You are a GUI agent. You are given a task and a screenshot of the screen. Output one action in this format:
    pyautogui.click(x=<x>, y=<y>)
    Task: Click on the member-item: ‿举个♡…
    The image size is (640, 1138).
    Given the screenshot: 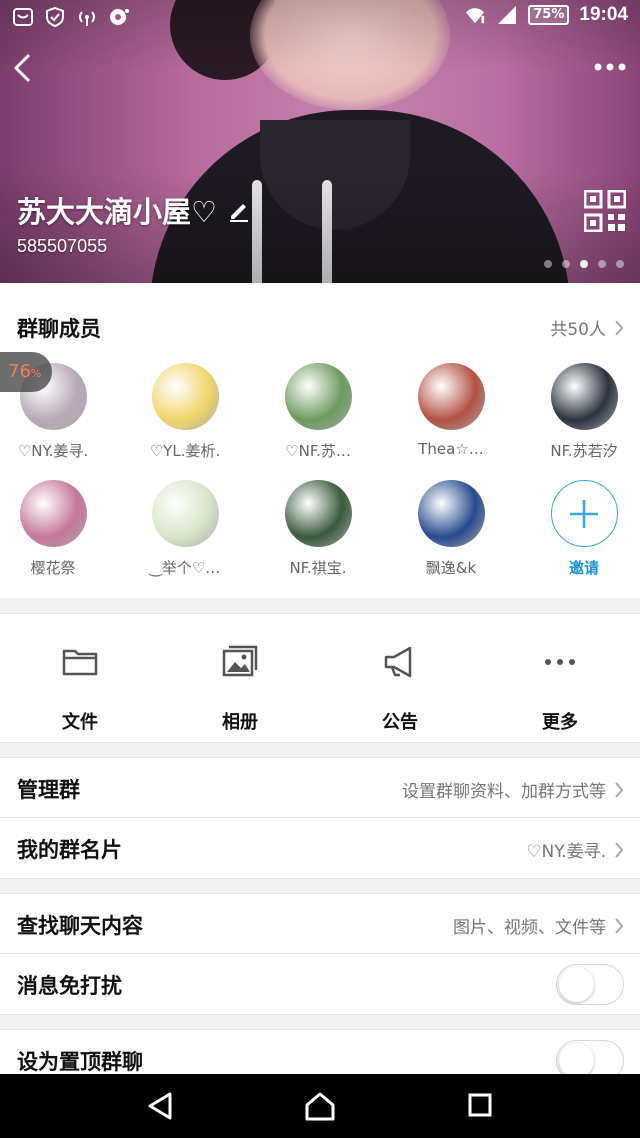 What is the action you would take?
    pyautogui.click(x=185, y=529)
    